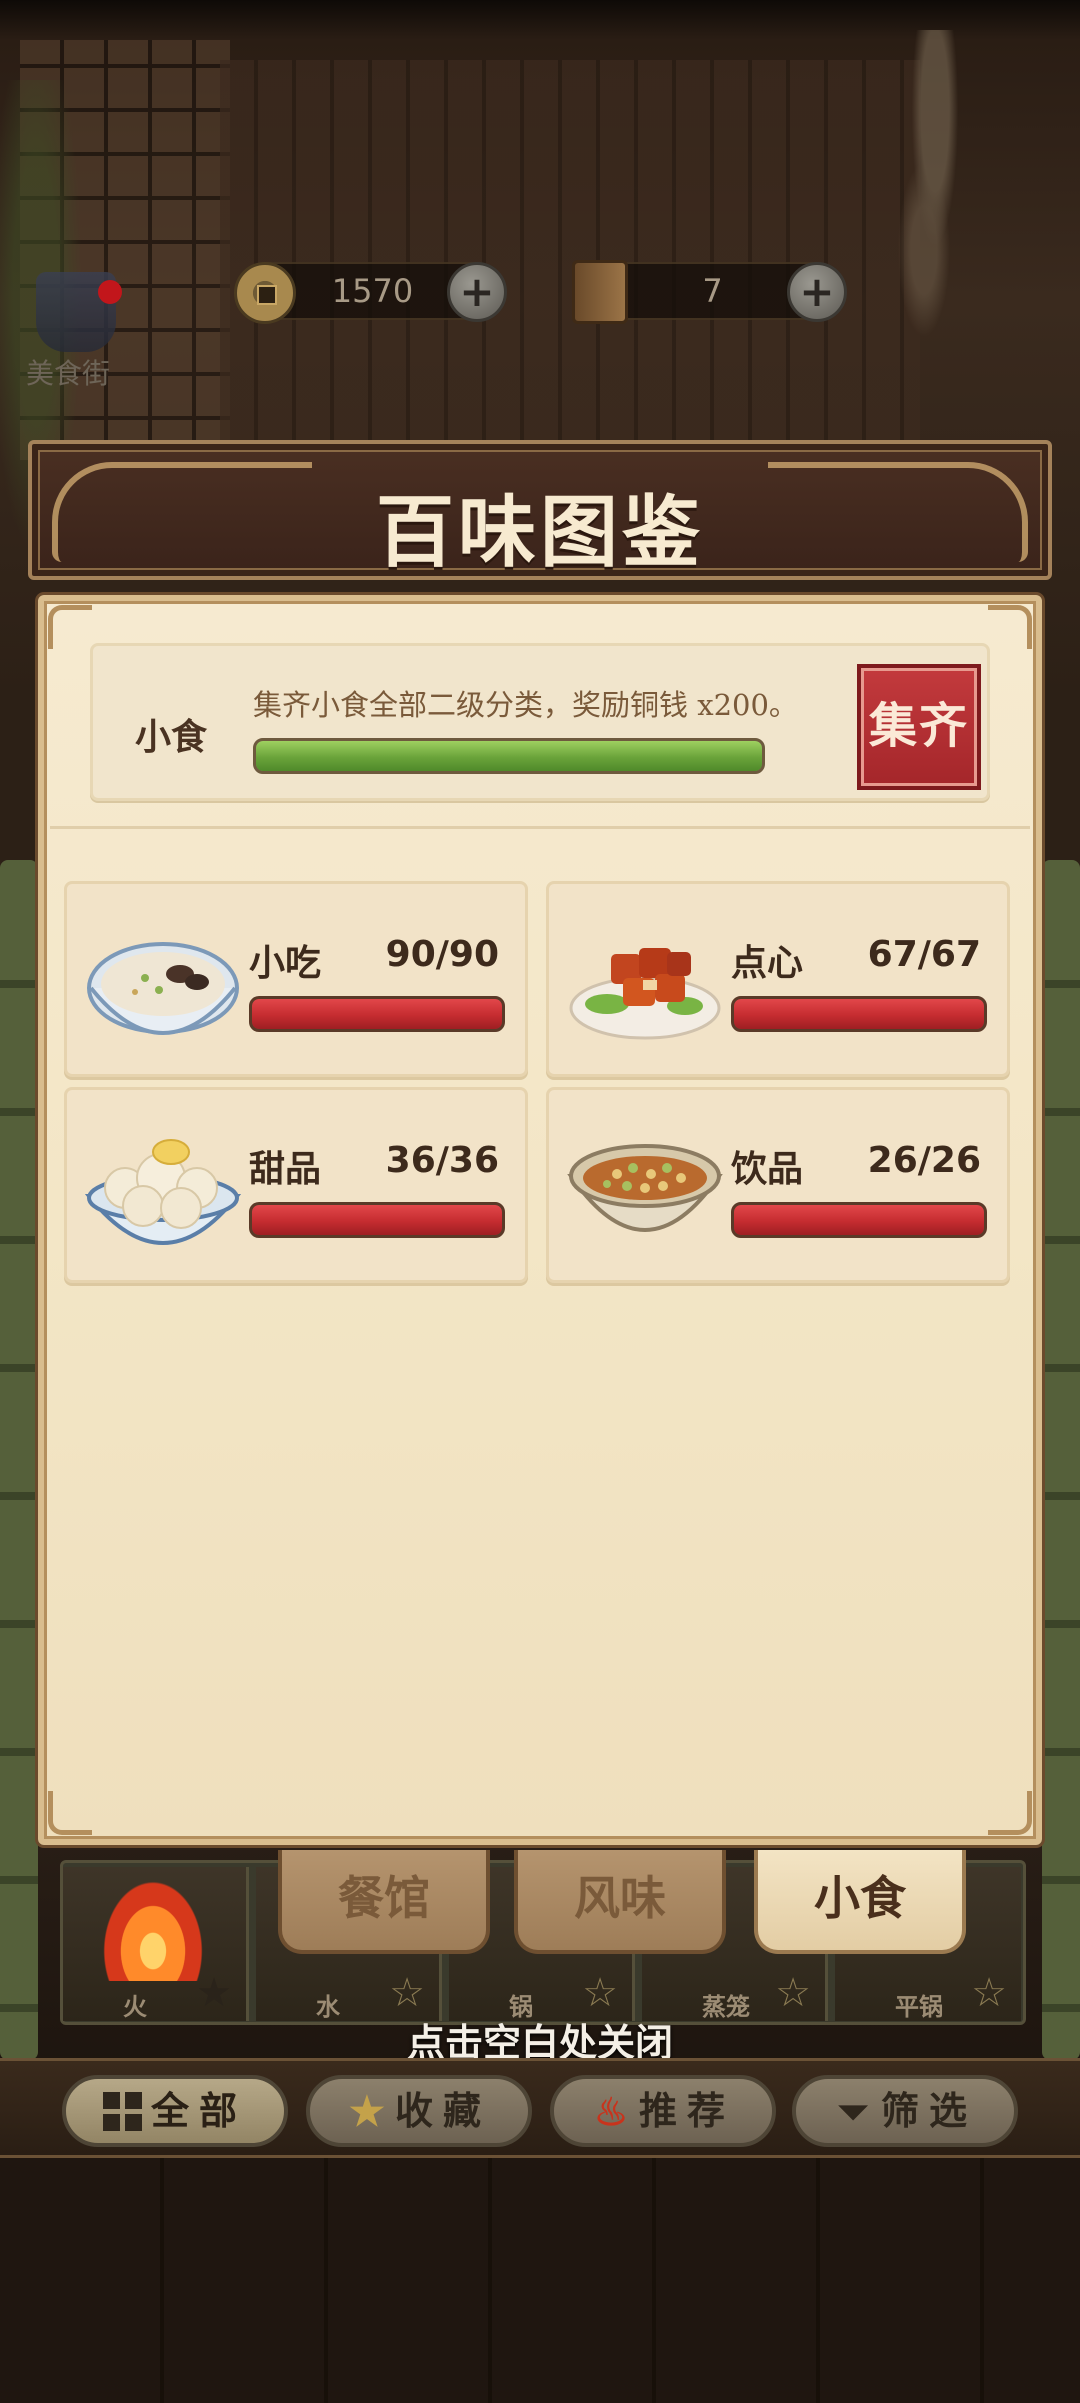 This screenshot has width=1080, height=2403. I want to click on book-value: 7, so click(712, 291).